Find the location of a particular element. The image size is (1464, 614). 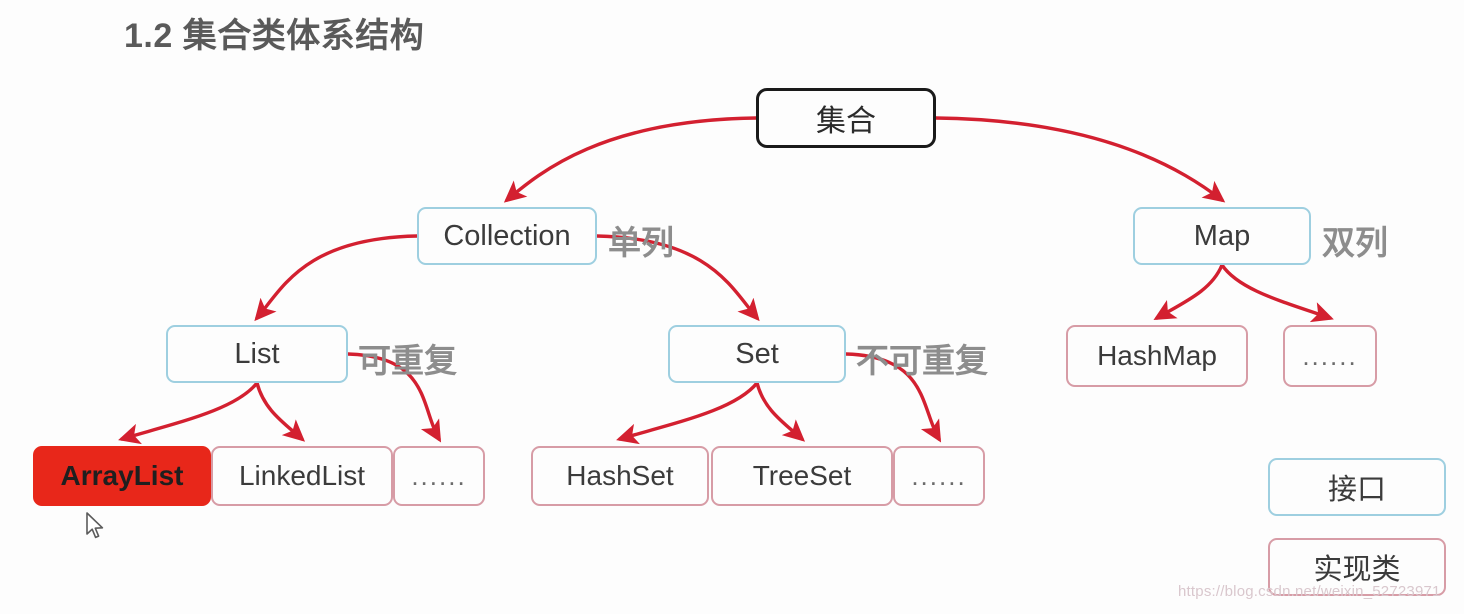

map-note: 双列 is located at coordinates (1355, 242).